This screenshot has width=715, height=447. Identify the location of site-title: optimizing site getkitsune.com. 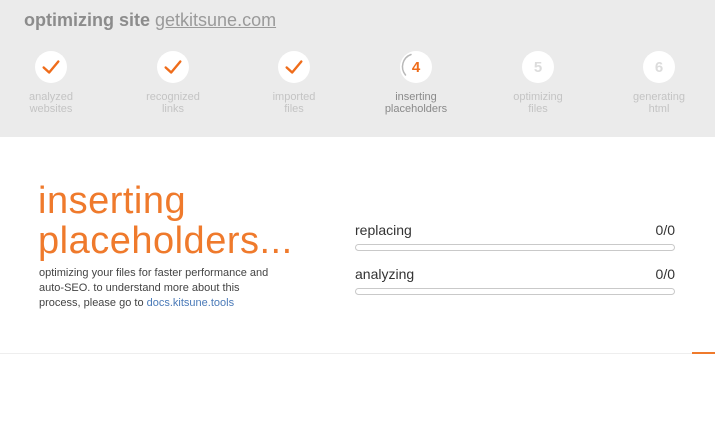
(150, 20).